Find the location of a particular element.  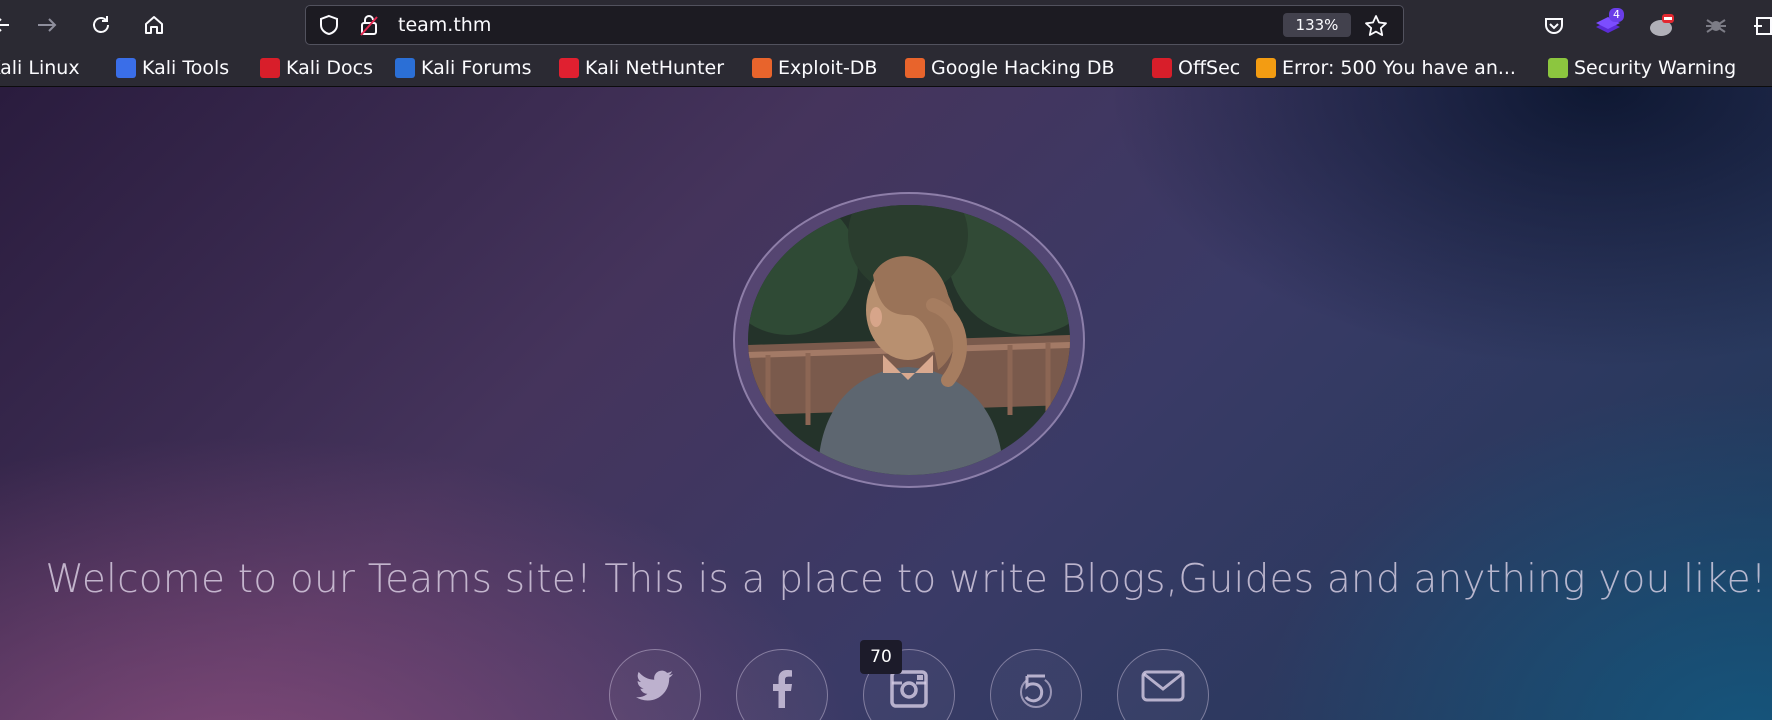

kali-tools-icon is located at coordinates (126, 68).